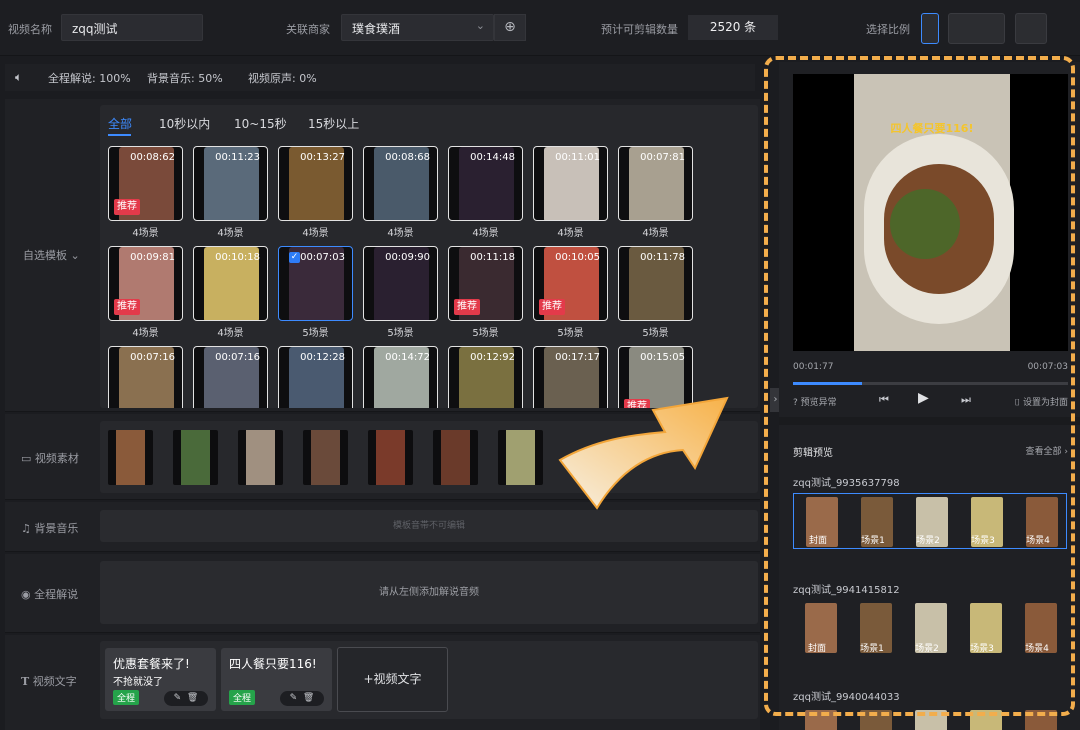  What do you see at coordinates (145, 283) in the screenshot?
I see `template-thumbnail: 00:09:81 推荐` at bounding box center [145, 283].